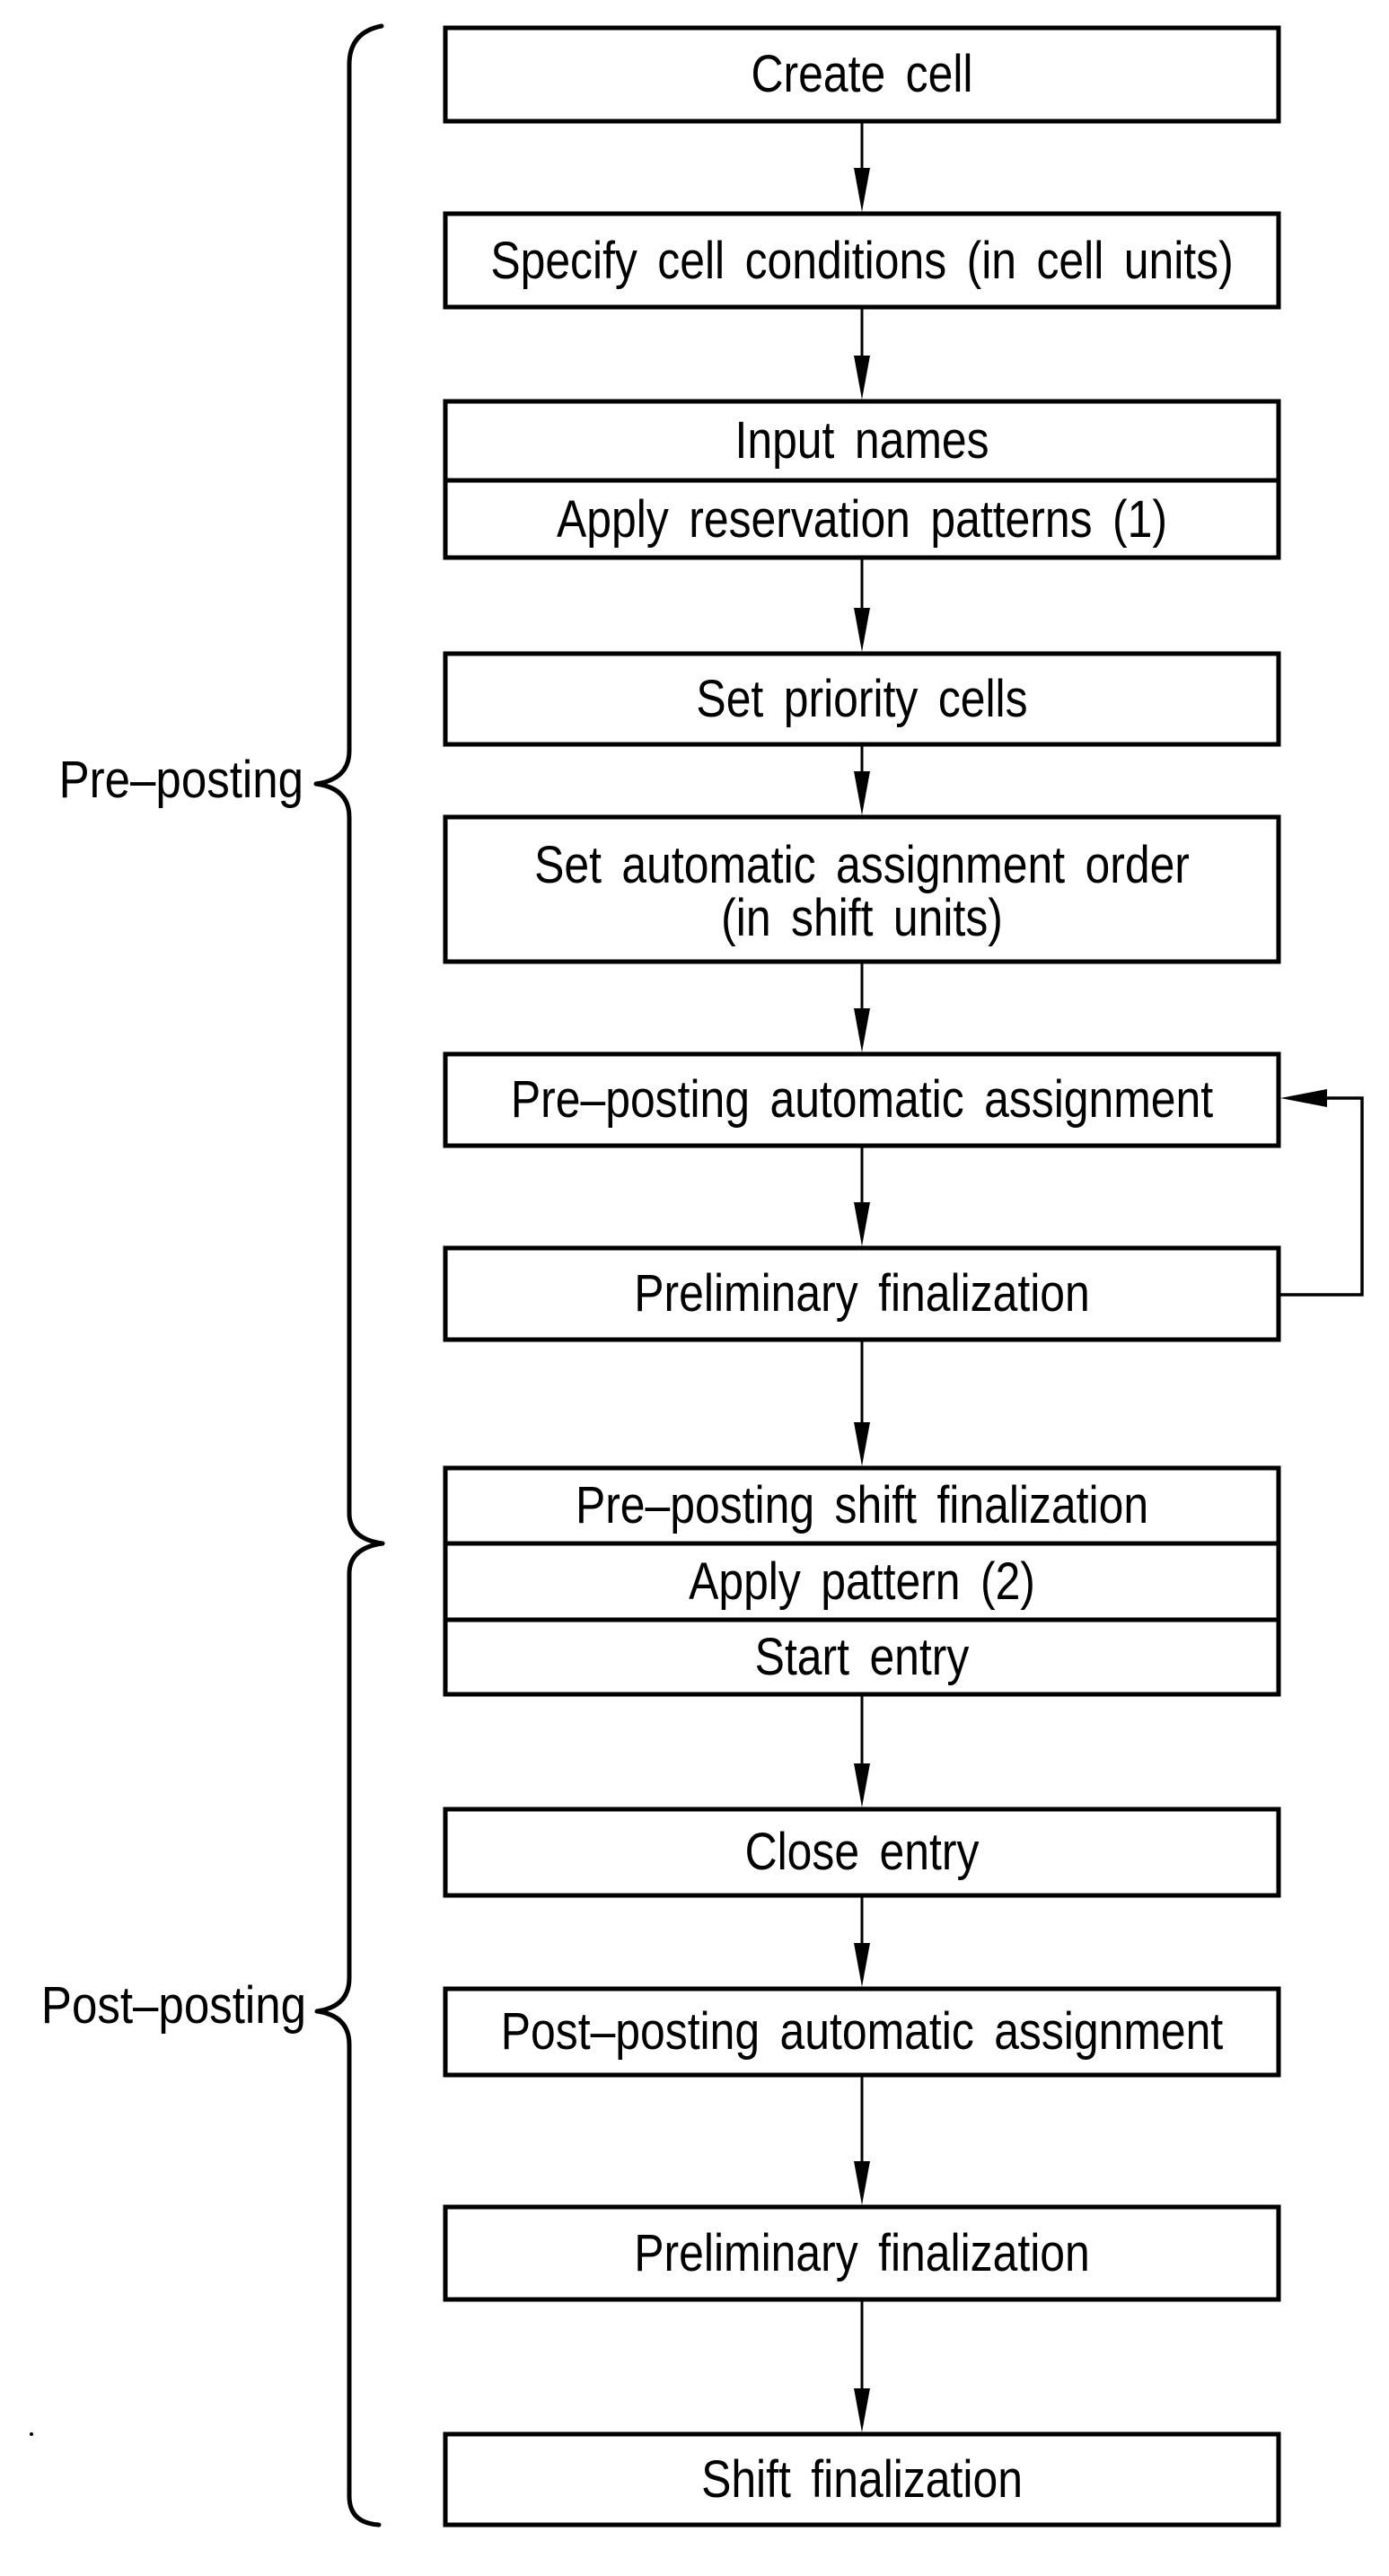  I want to click on step-label-line: Set automatic assignment order, so click(862, 865).